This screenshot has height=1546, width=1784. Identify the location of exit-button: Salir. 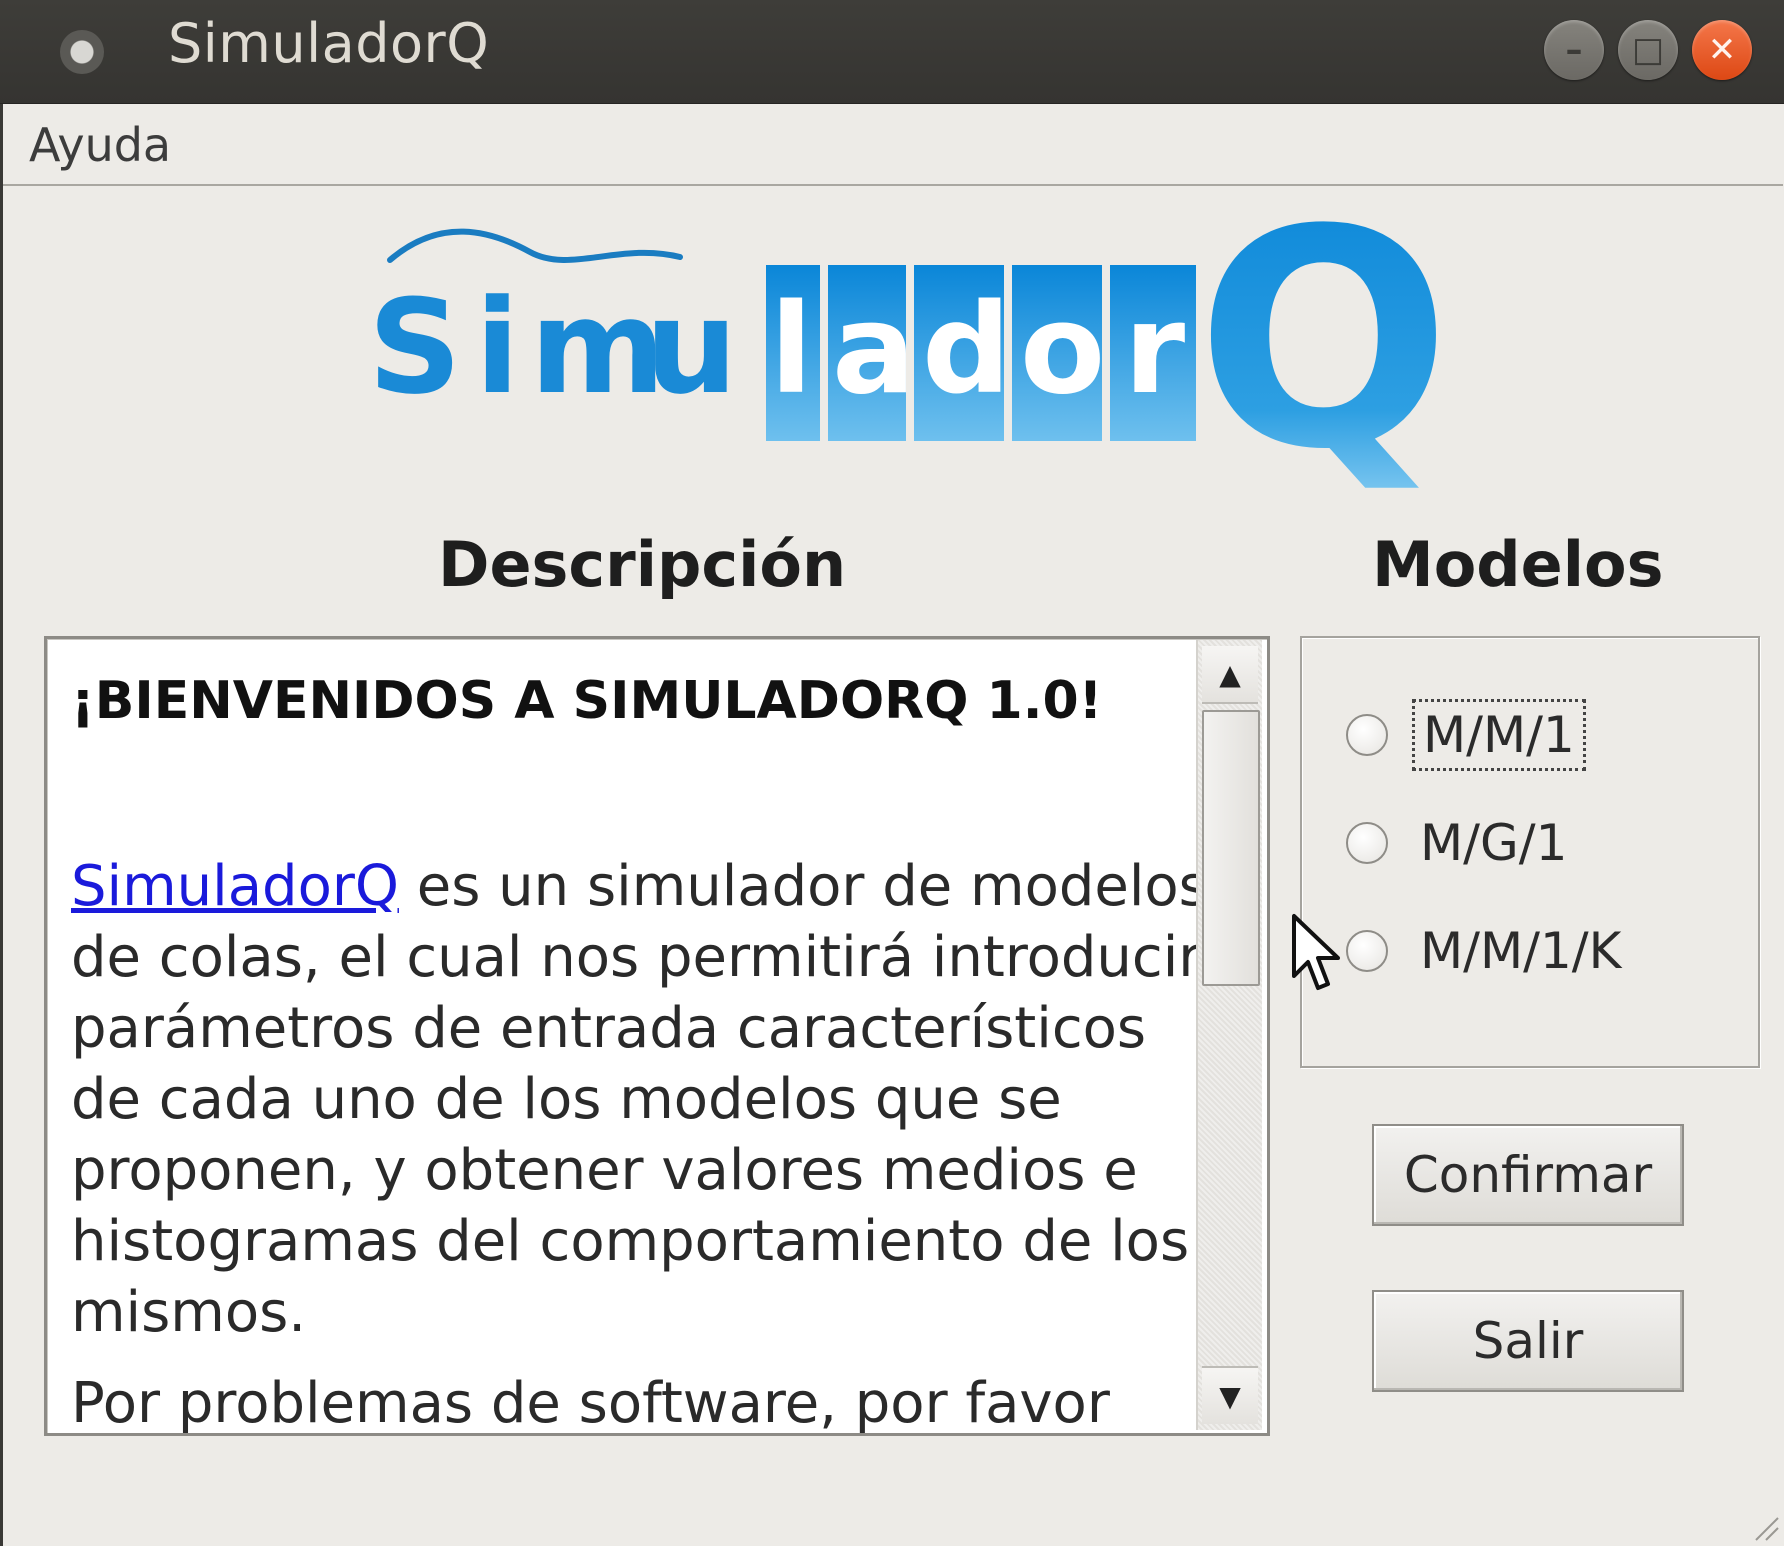
(1528, 1341).